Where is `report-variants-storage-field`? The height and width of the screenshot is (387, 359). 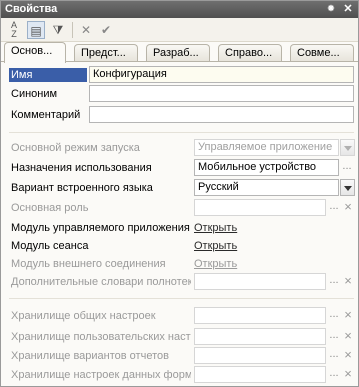 report-variants-storage-field is located at coordinates (260, 355).